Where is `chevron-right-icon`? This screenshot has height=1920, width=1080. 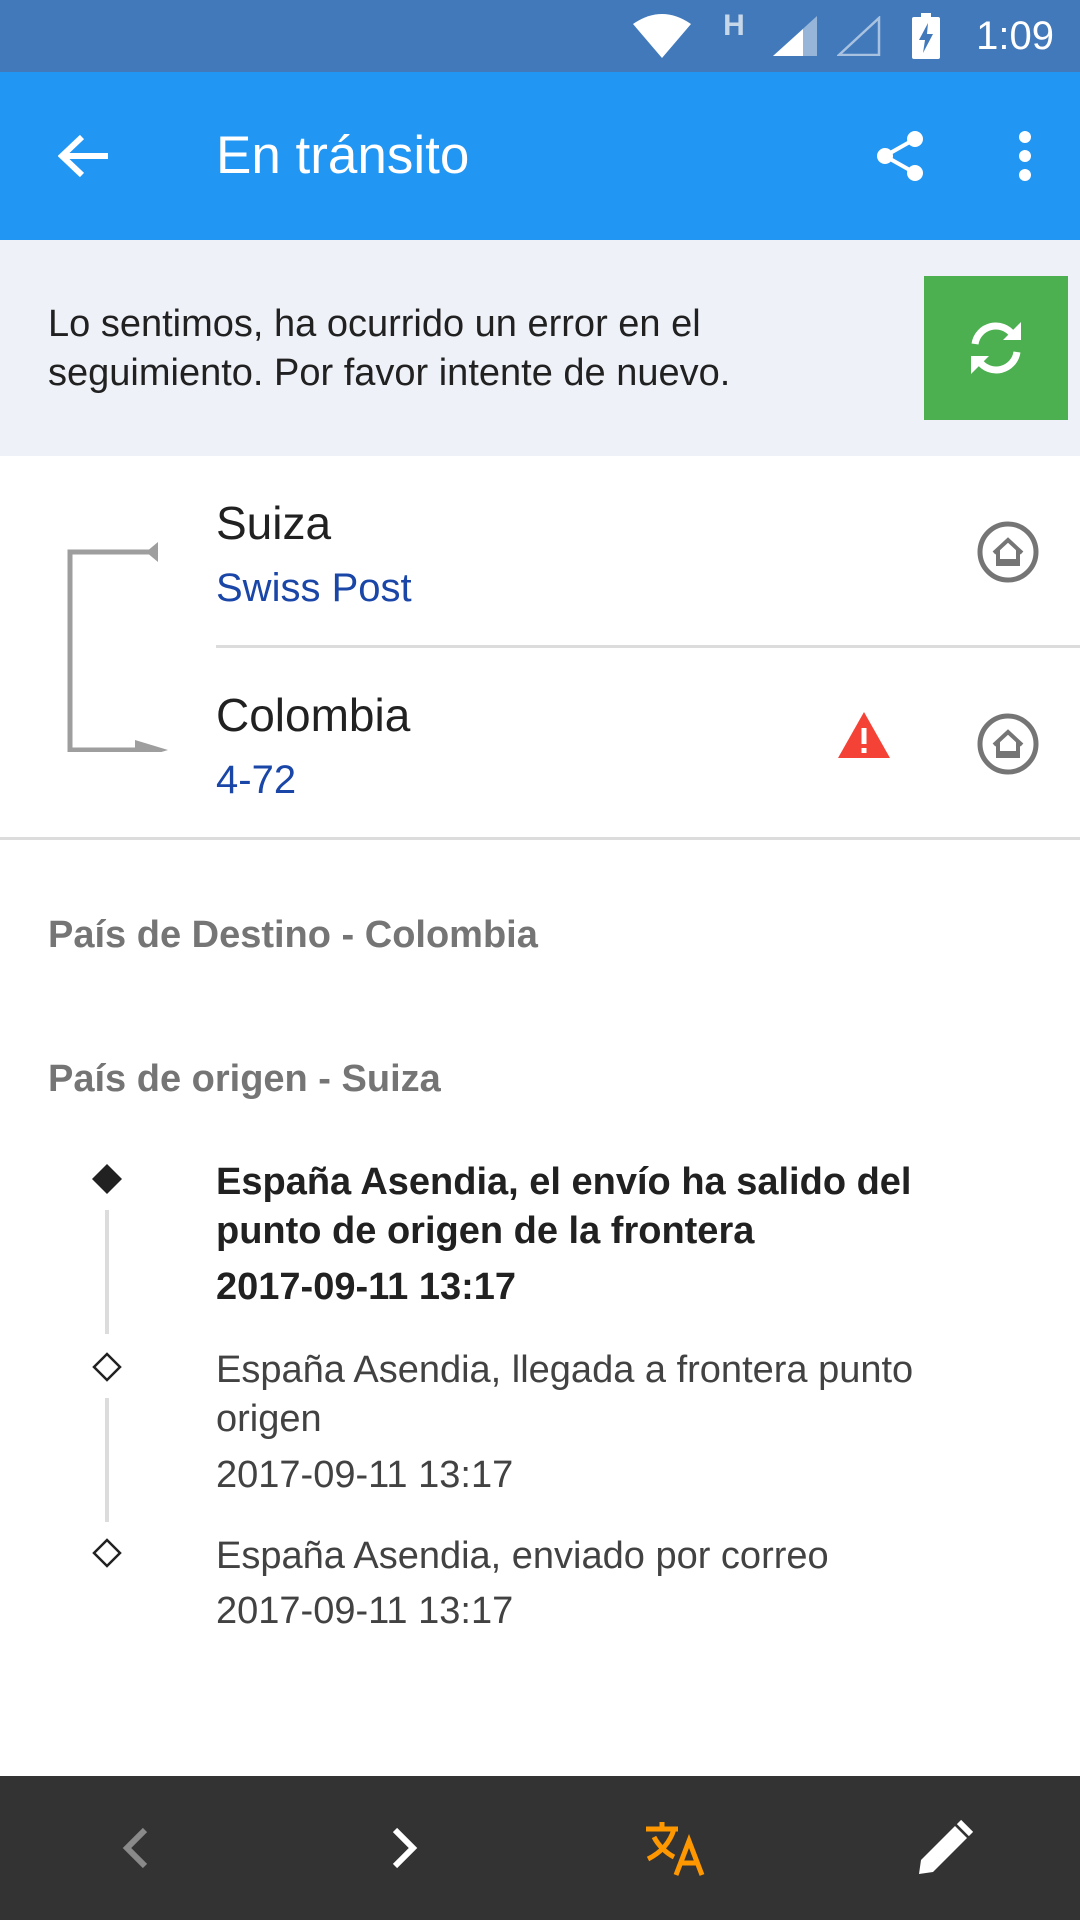 chevron-right-icon is located at coordinates (405, 1848).